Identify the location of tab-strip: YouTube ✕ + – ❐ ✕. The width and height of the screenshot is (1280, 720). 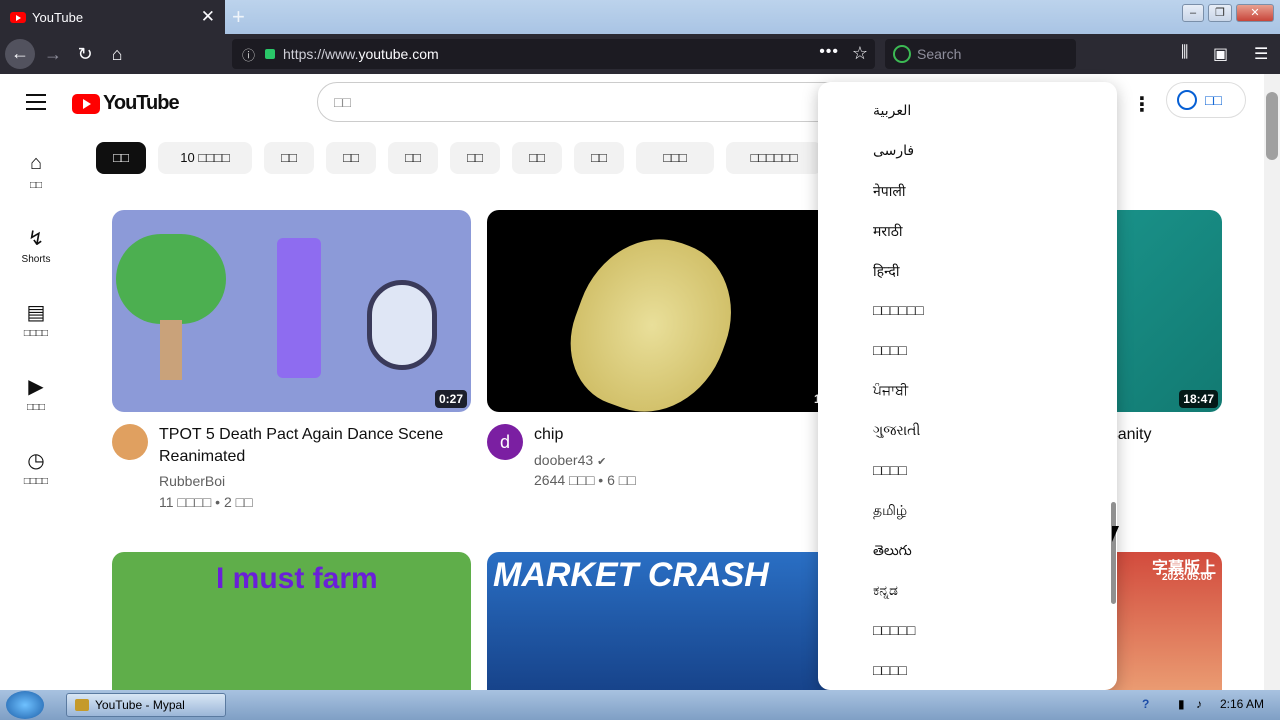
(640, 17).